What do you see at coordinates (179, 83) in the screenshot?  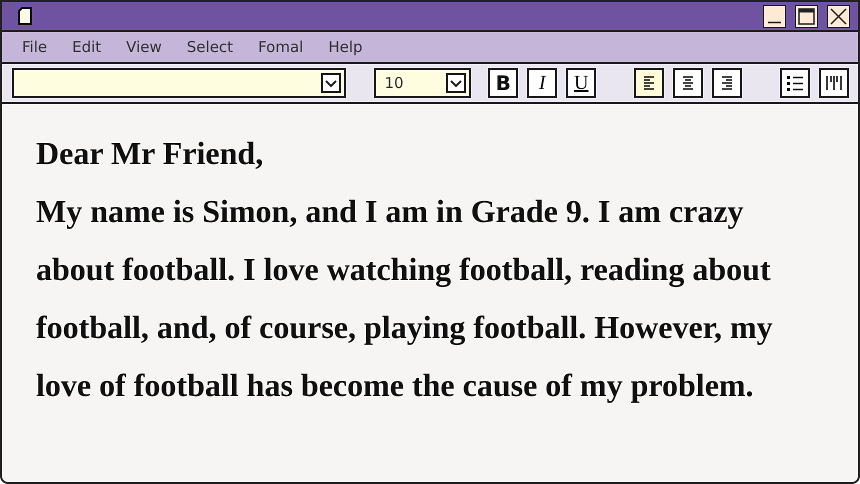 I see `font-name-dropdown` at bounding box center [179, 83].